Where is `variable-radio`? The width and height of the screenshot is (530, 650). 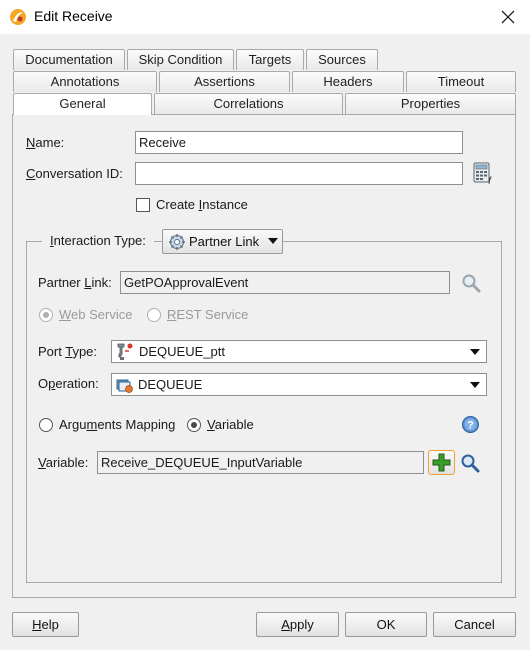 variable-radio is located at coordinates (194, 425).